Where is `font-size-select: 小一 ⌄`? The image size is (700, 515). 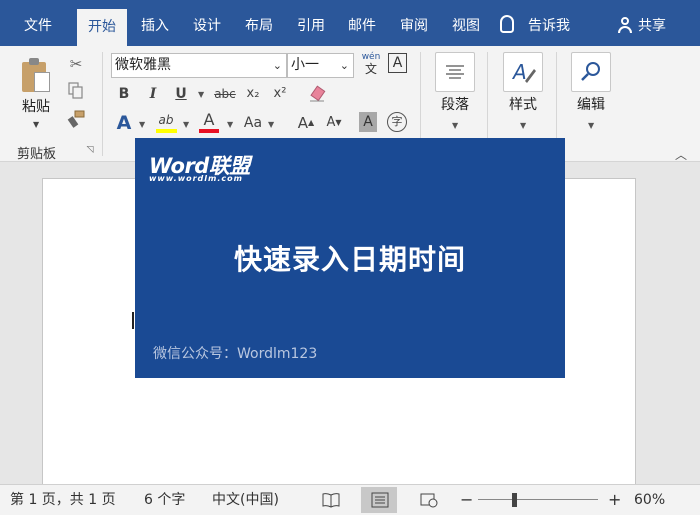 font-size-select: 小一 ⌄ is located at coordinates (320, 65).